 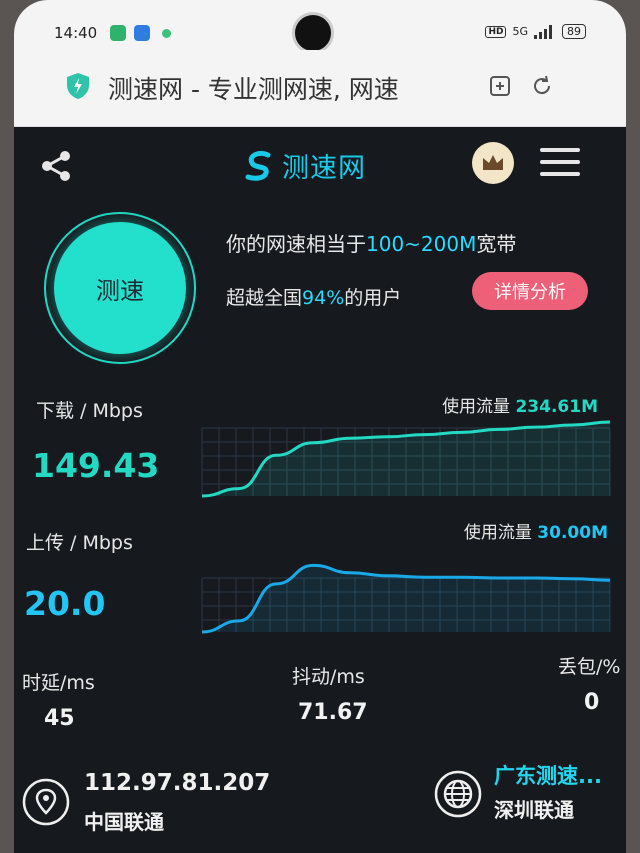 What do you see at coordinates (78, 86) in the screenshot?
I see `shield-icon` at bounding box center [78, 86].